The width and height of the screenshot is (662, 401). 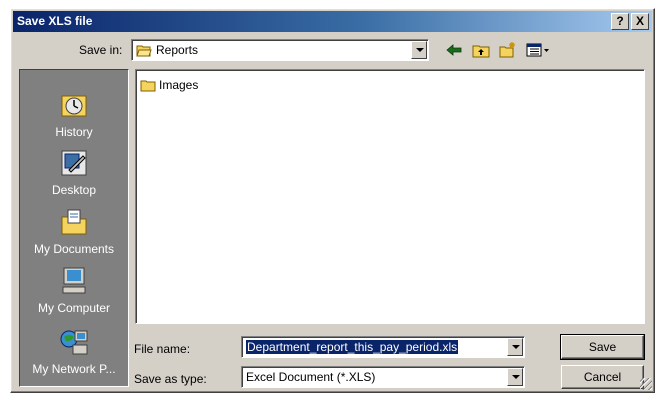 I want to click on place-label-history: History, so click(x=74, y=132).